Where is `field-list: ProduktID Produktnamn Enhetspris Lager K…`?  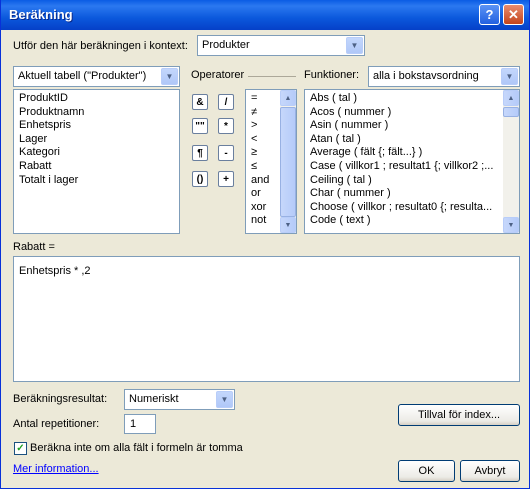 field-list: ProduktID Produktnamn Enhetspris Lager K… is located at coordinates (96, 161).